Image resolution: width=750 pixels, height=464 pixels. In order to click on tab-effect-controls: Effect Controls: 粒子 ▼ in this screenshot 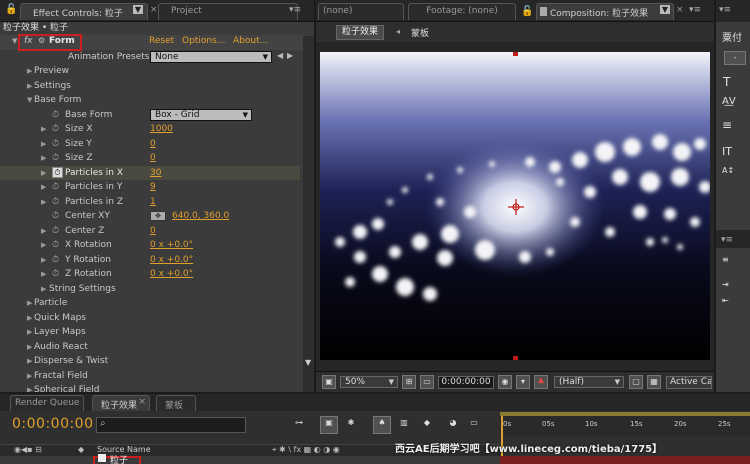, I will do `click(84, 11)`.